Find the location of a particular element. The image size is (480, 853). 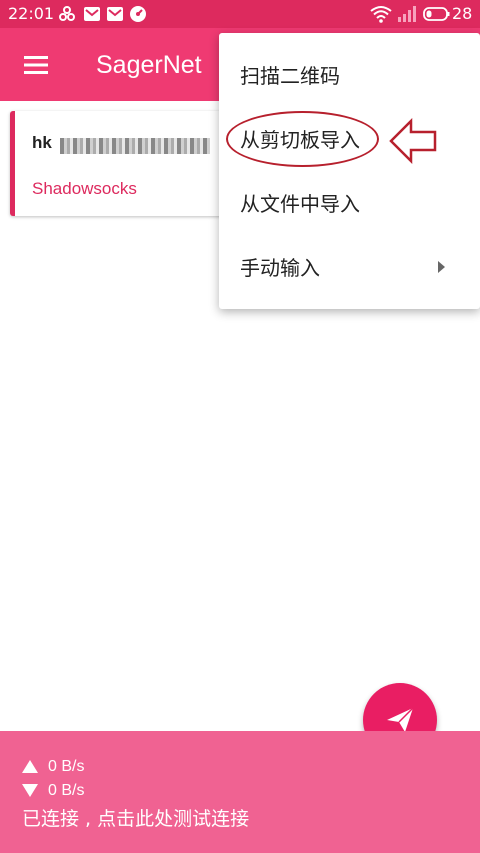

upload-speed-row: 0 B/s is located at coordinates (53, 767).